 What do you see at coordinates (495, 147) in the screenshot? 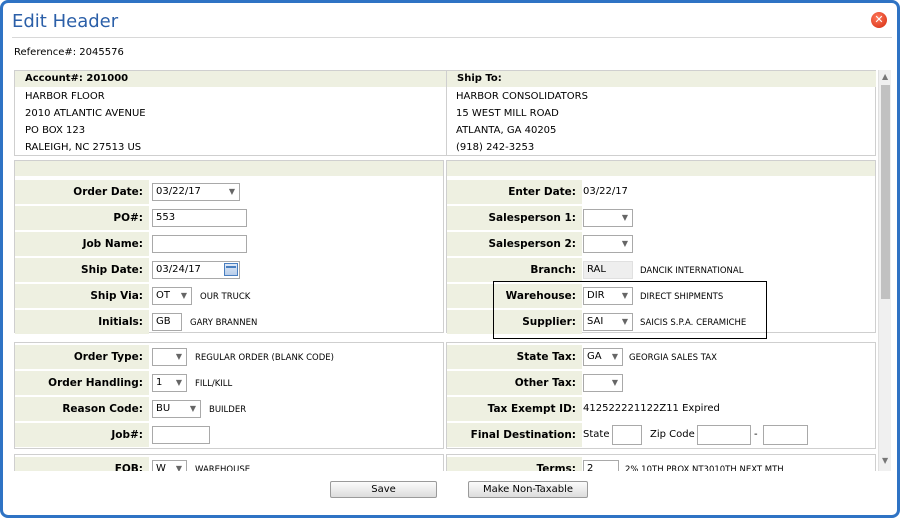
I see `ship-to-address-line: (918) 242-3253` at bounding box center [495, 147].